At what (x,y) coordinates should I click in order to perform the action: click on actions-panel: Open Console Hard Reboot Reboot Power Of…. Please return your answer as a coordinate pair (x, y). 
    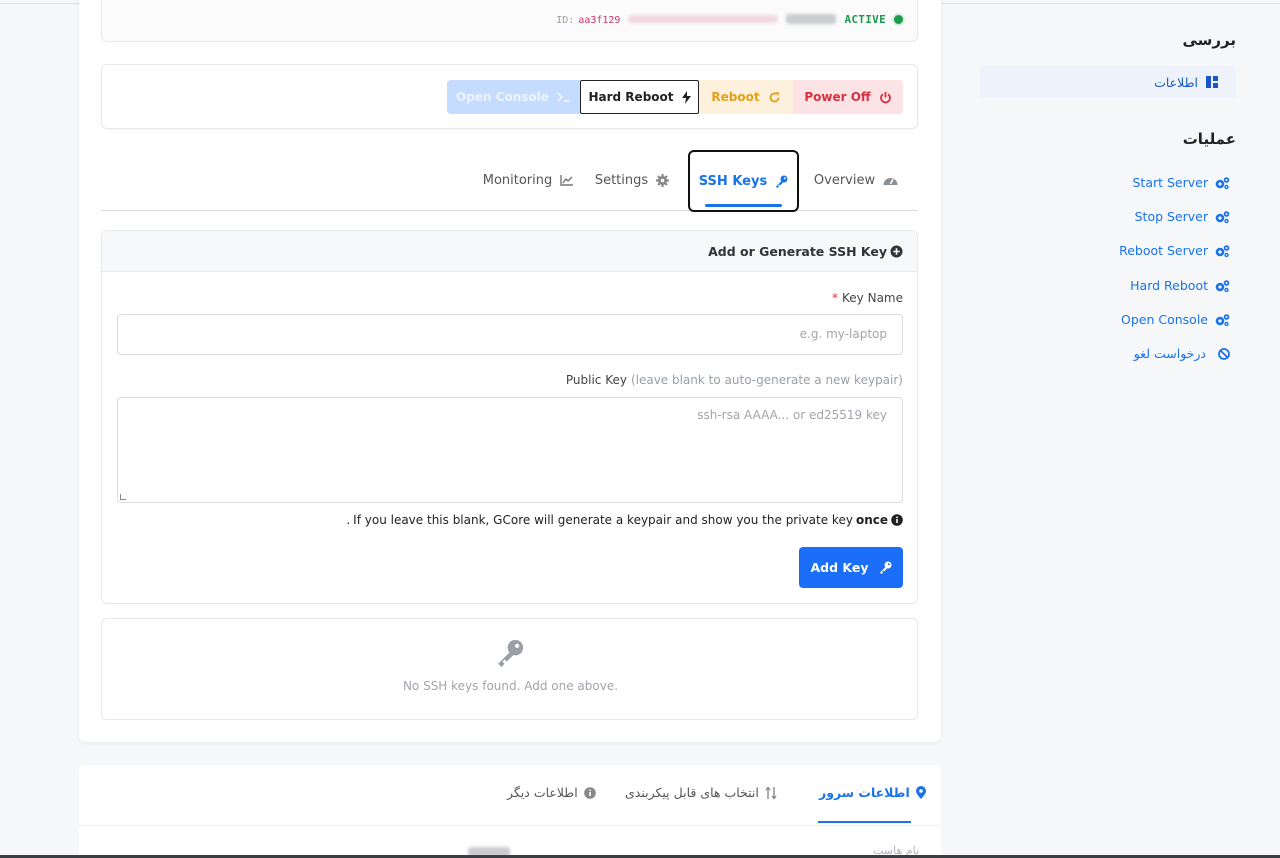
    Looking at the image, I should click on (509, 96).